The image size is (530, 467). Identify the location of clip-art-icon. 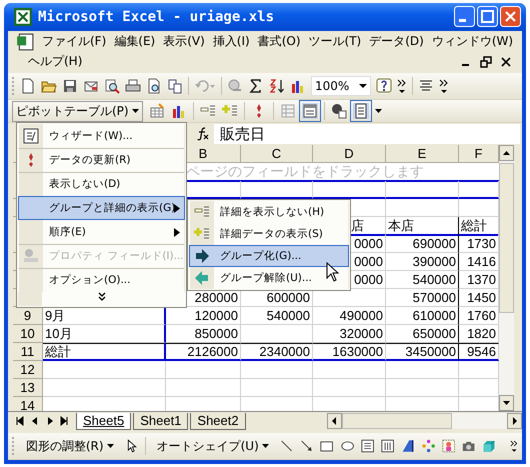
(449, 446).